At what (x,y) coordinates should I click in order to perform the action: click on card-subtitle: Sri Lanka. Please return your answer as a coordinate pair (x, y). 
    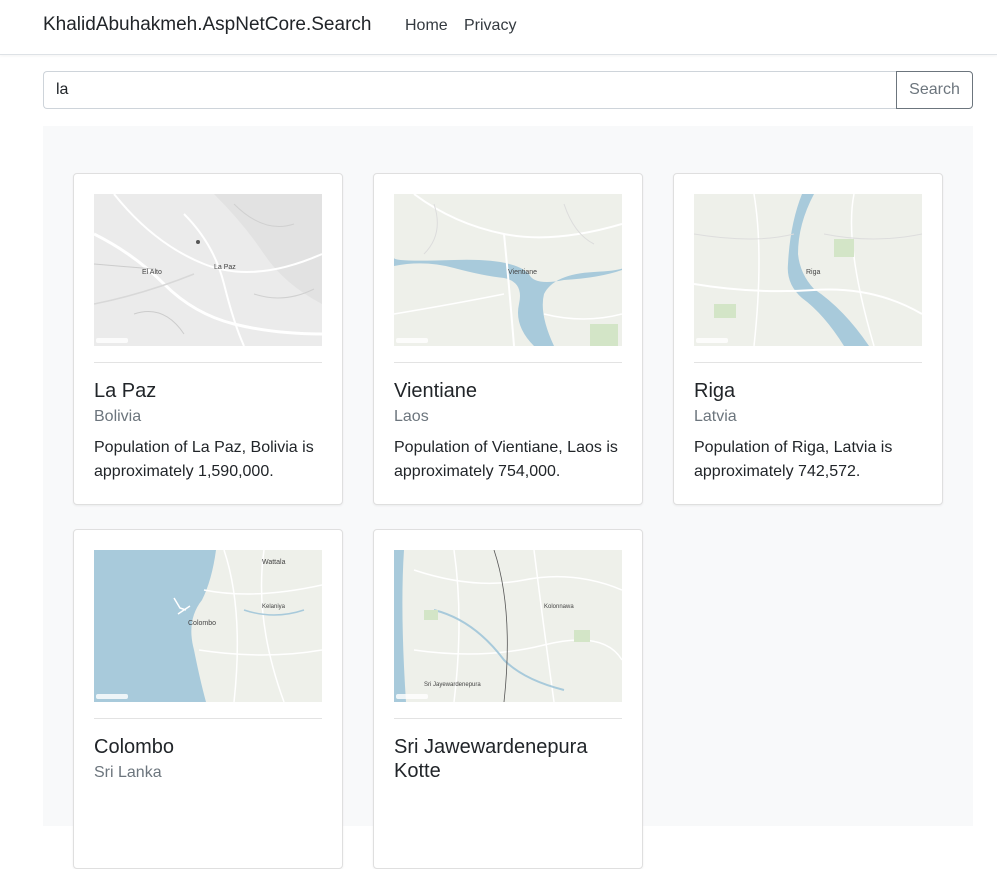
    Looking at the image, I should click on (128, 772).